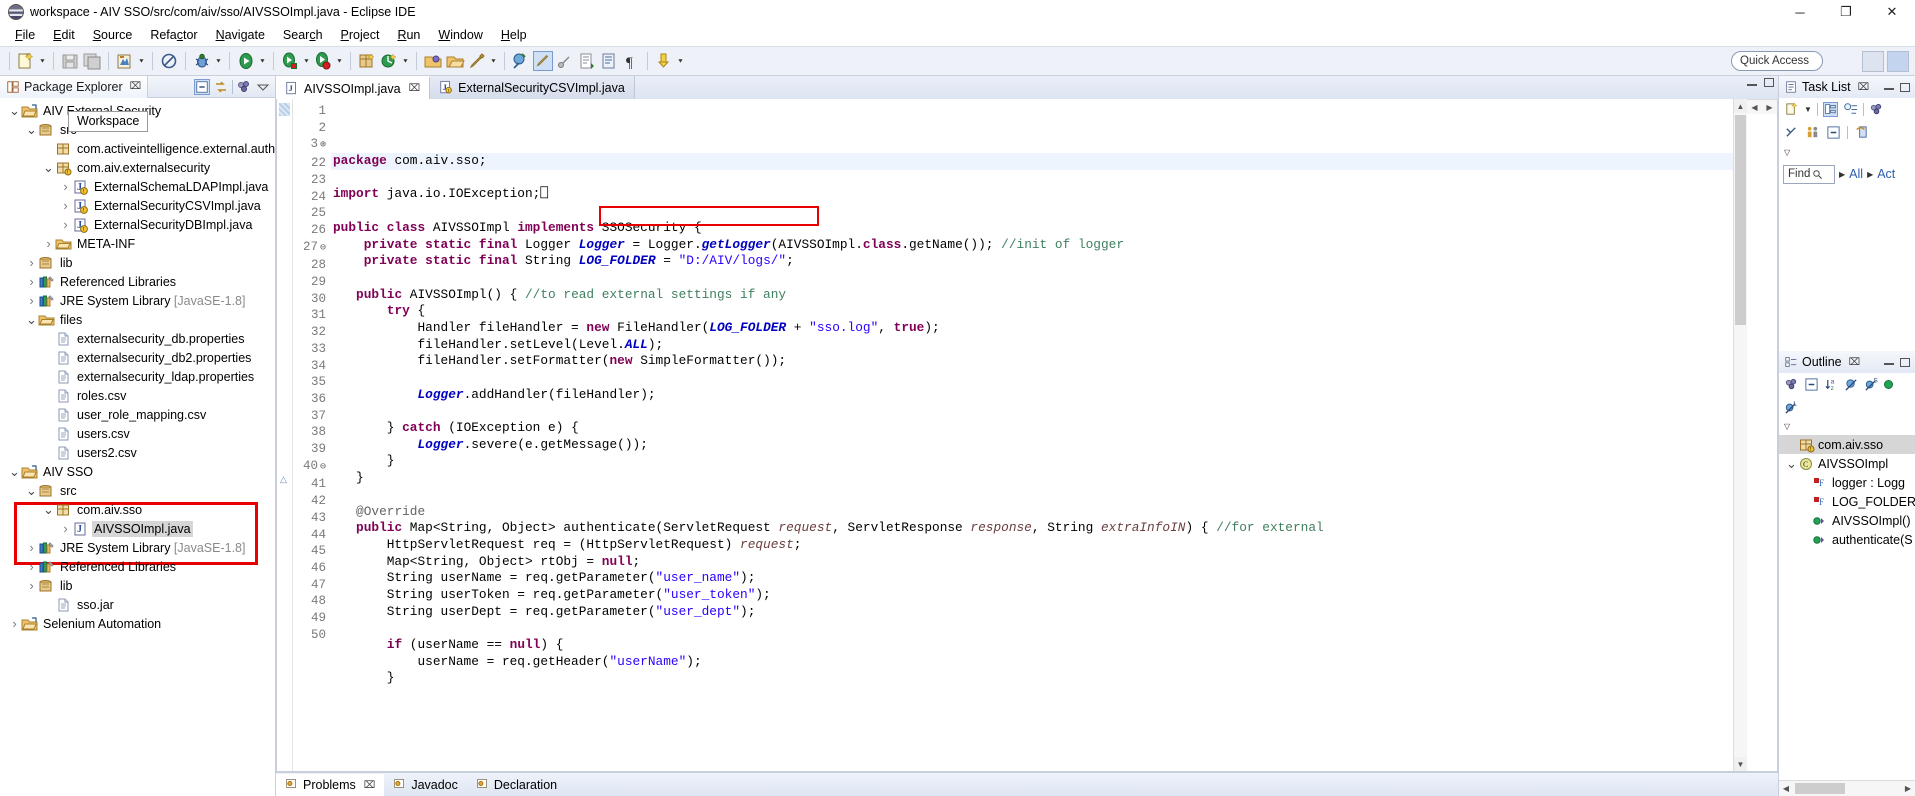  Describe the element at coordinates (389, 61) in the screenshot. I see `new-java-class-icon` at that location.